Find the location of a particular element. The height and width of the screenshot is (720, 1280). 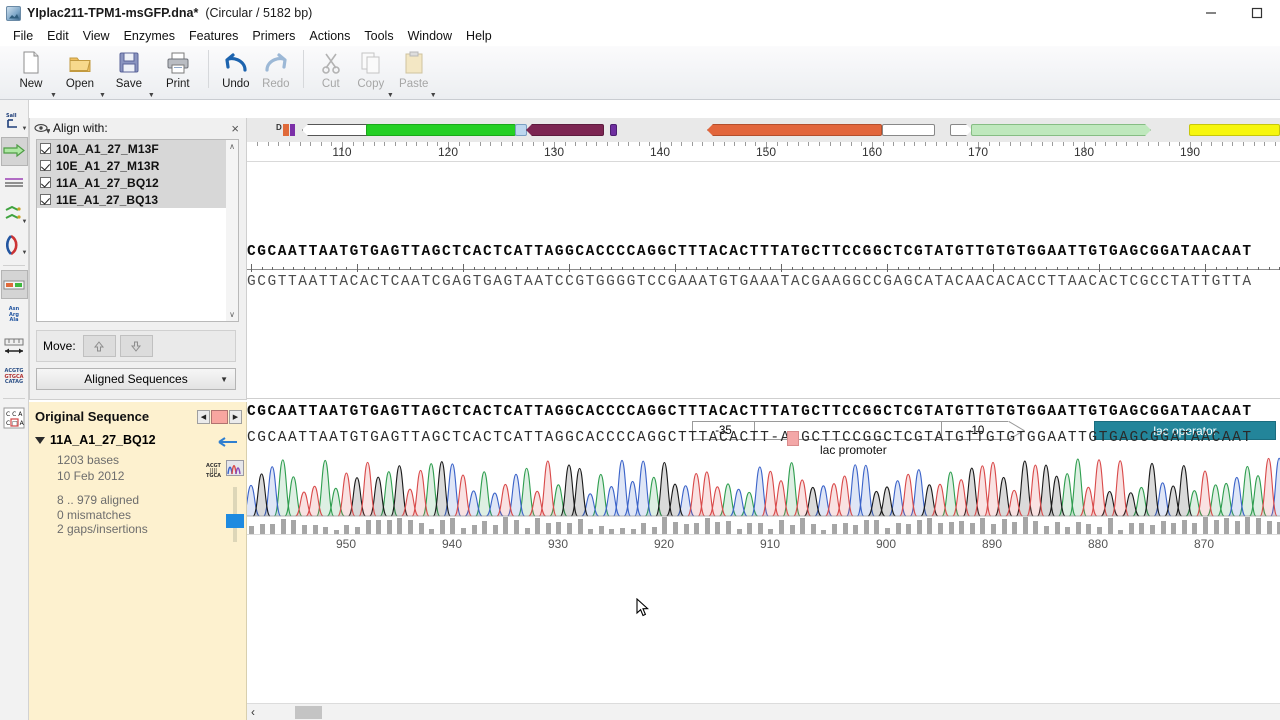

scroll-left-icon: ‹ is located at coordinates (253, 712).